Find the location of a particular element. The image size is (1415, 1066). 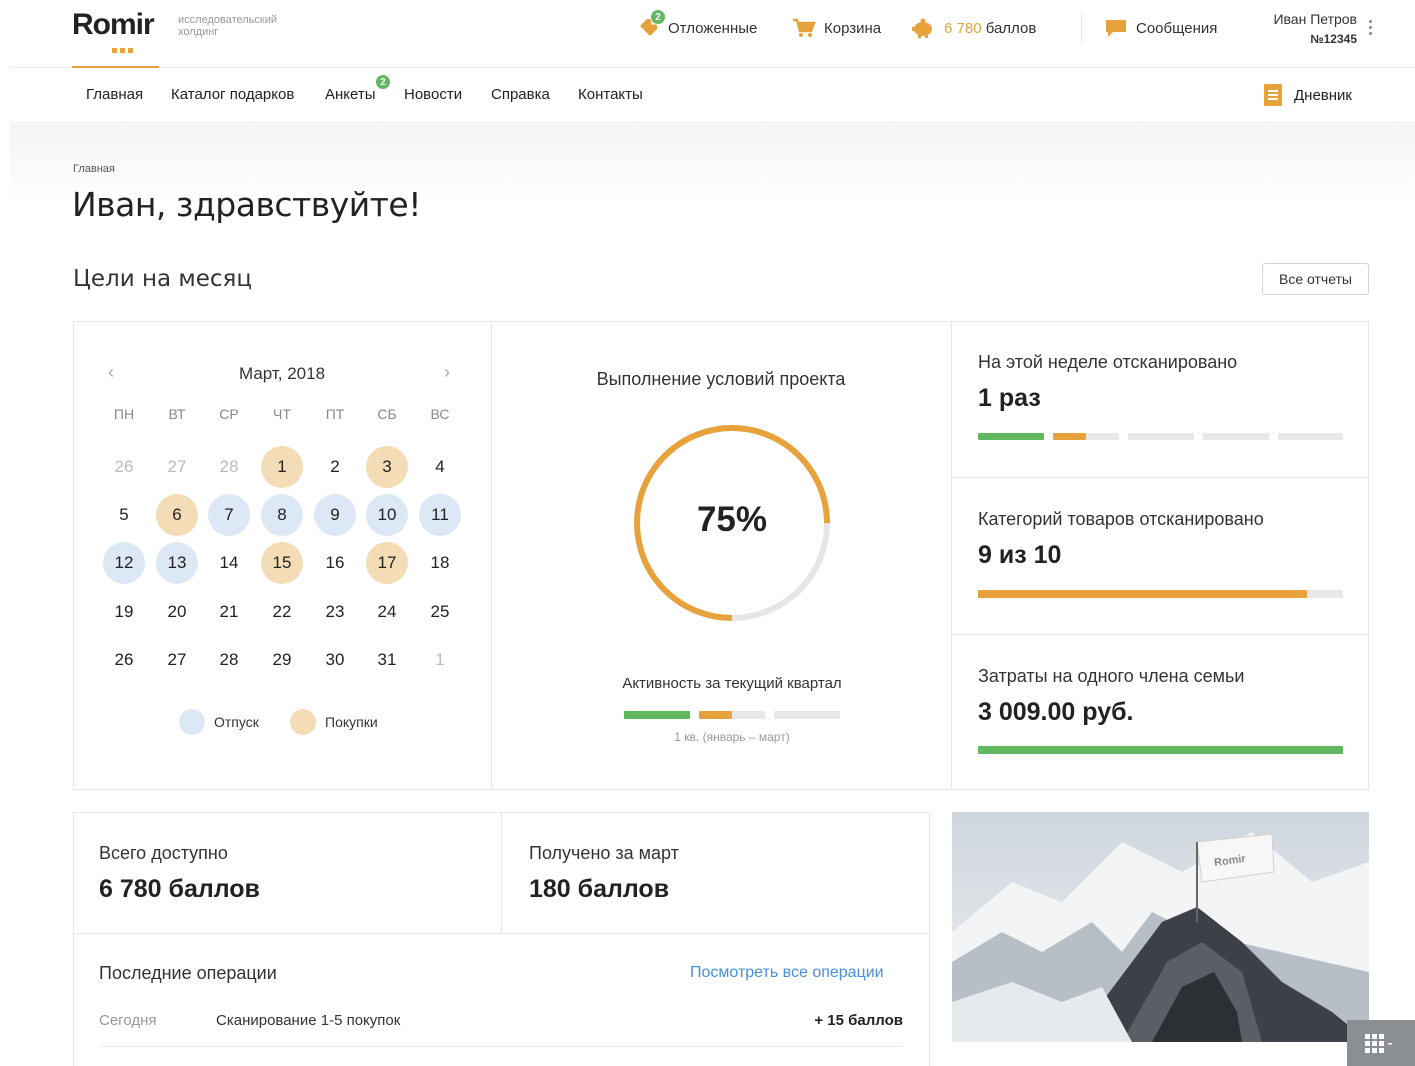

calendar-day: 21 is located at coordinates (229, 612).